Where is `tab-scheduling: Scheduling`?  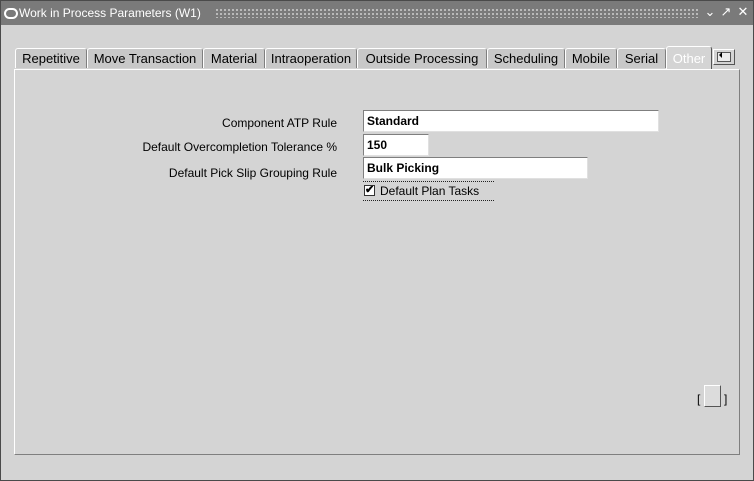
tab-scheduling: Scheduling is located at coordinates (526, 58).